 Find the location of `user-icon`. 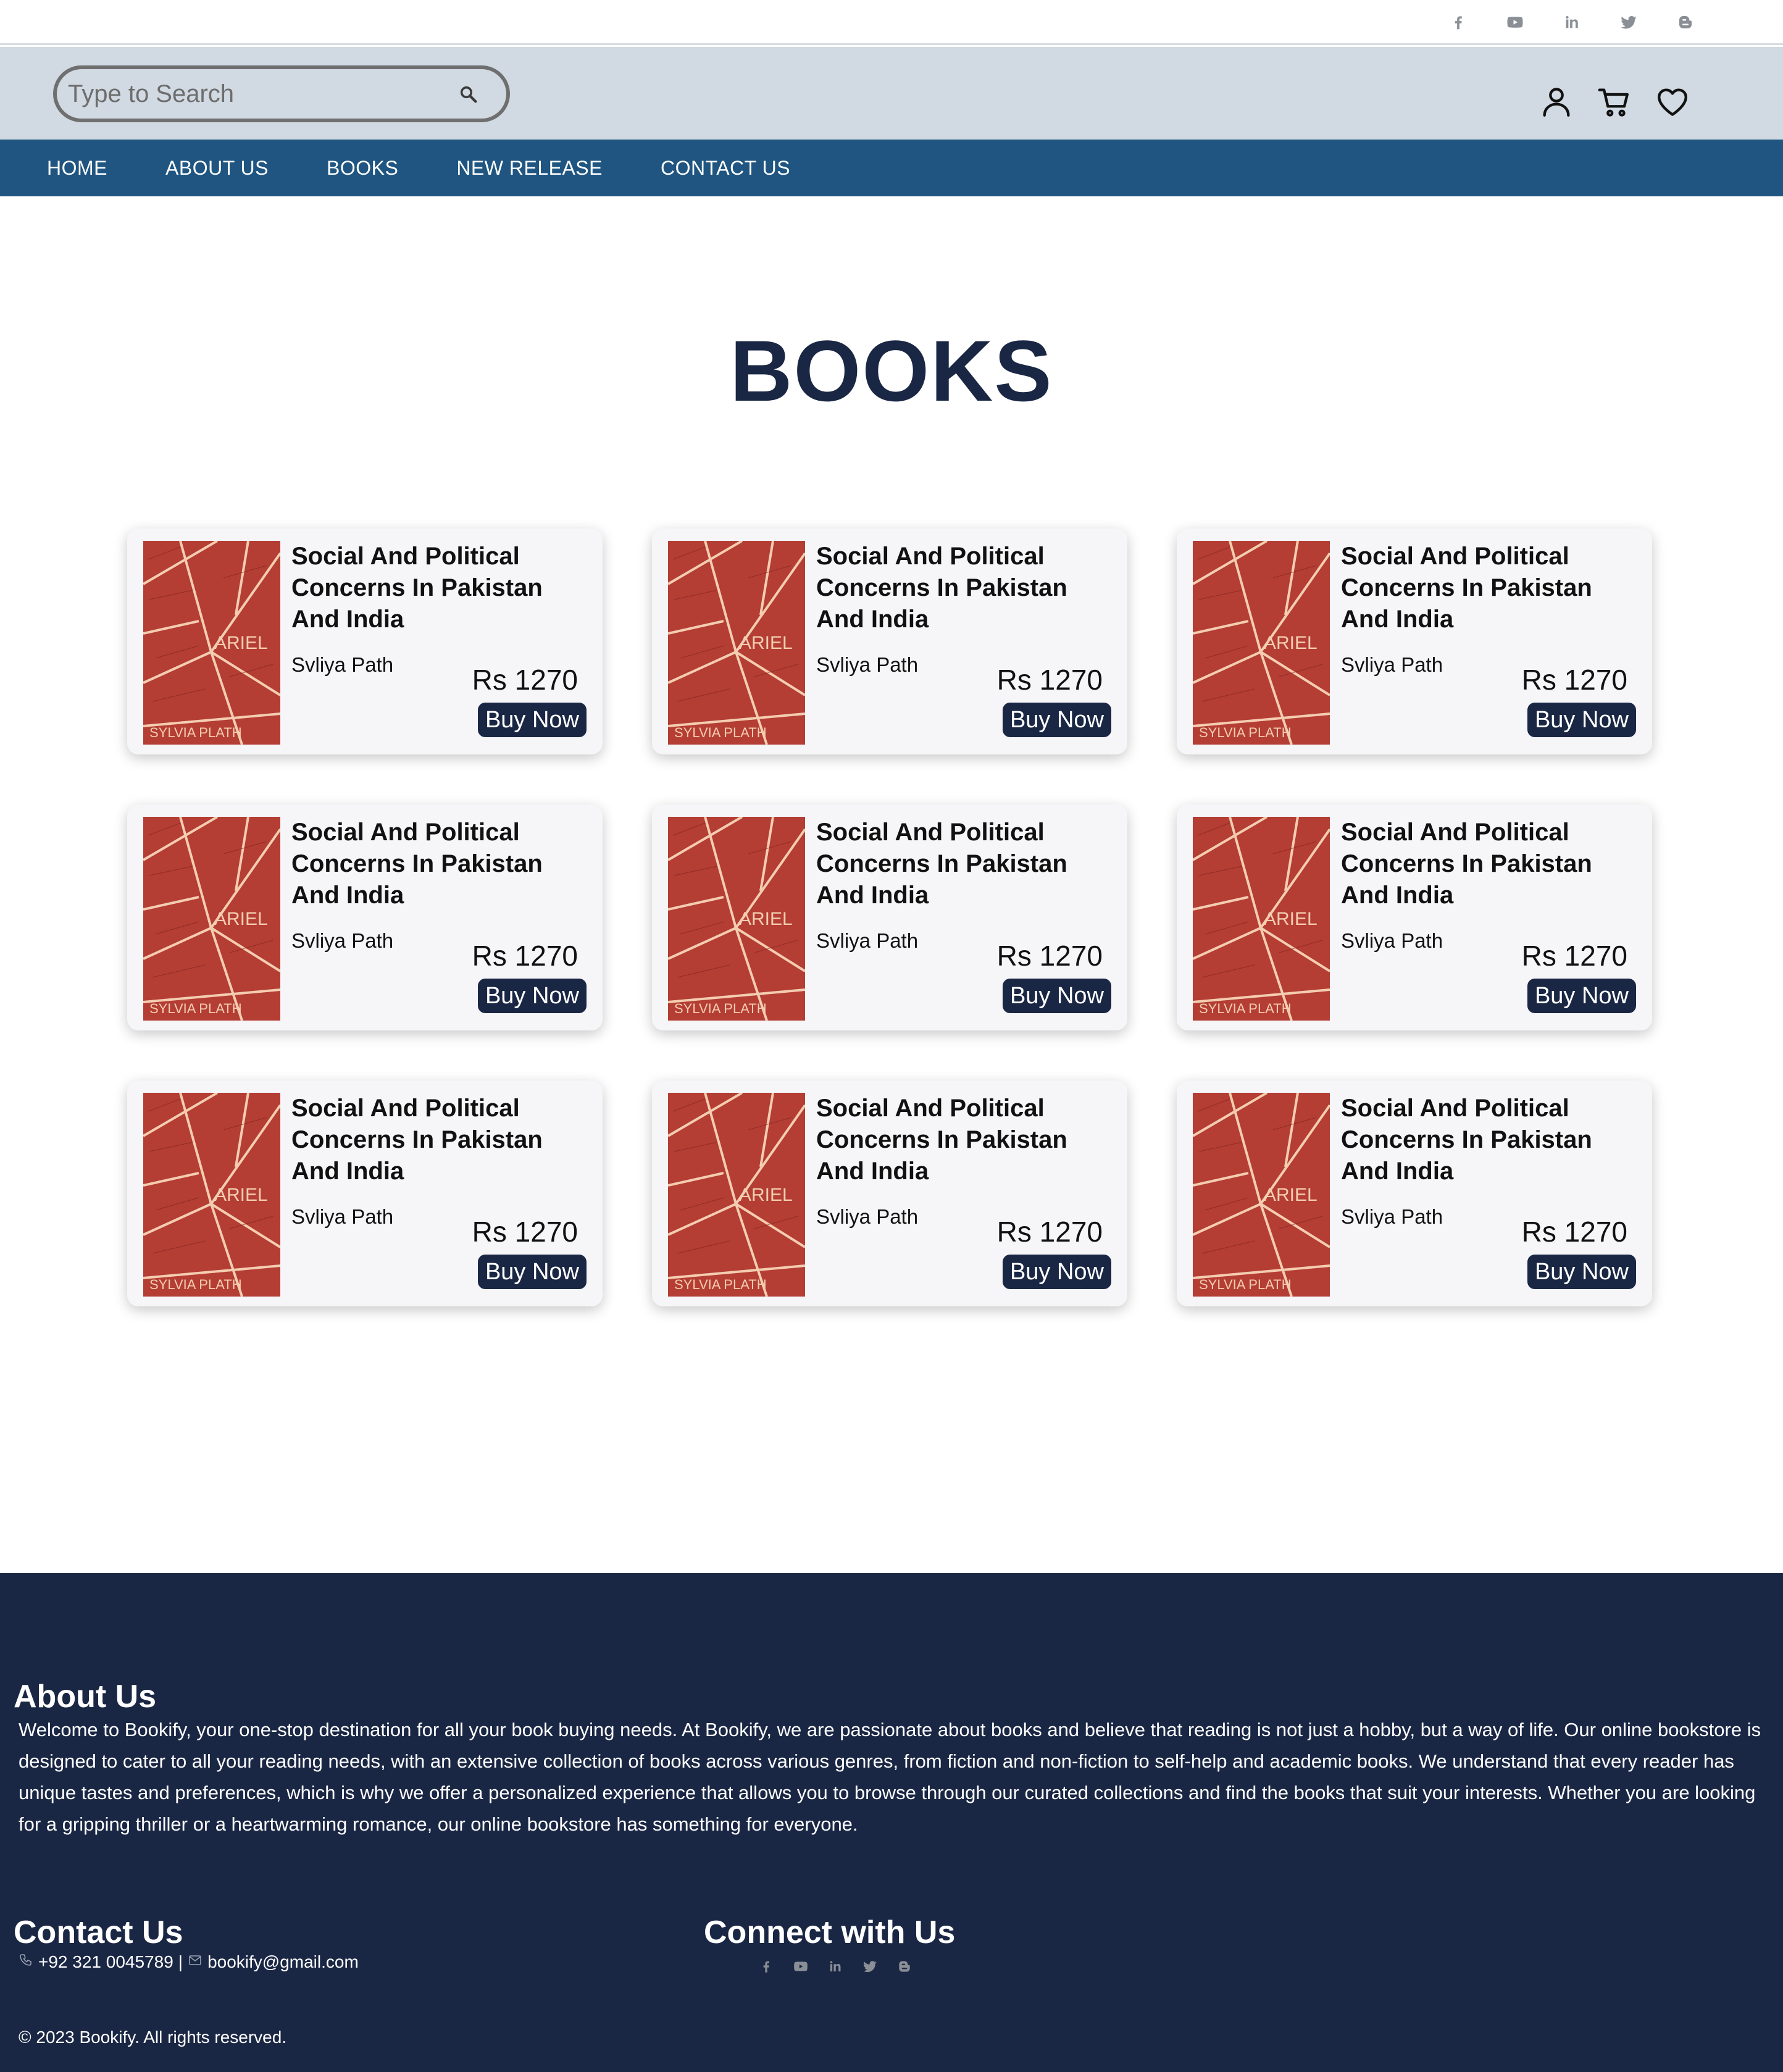

user-icon is located at coordinates (1556, 102).